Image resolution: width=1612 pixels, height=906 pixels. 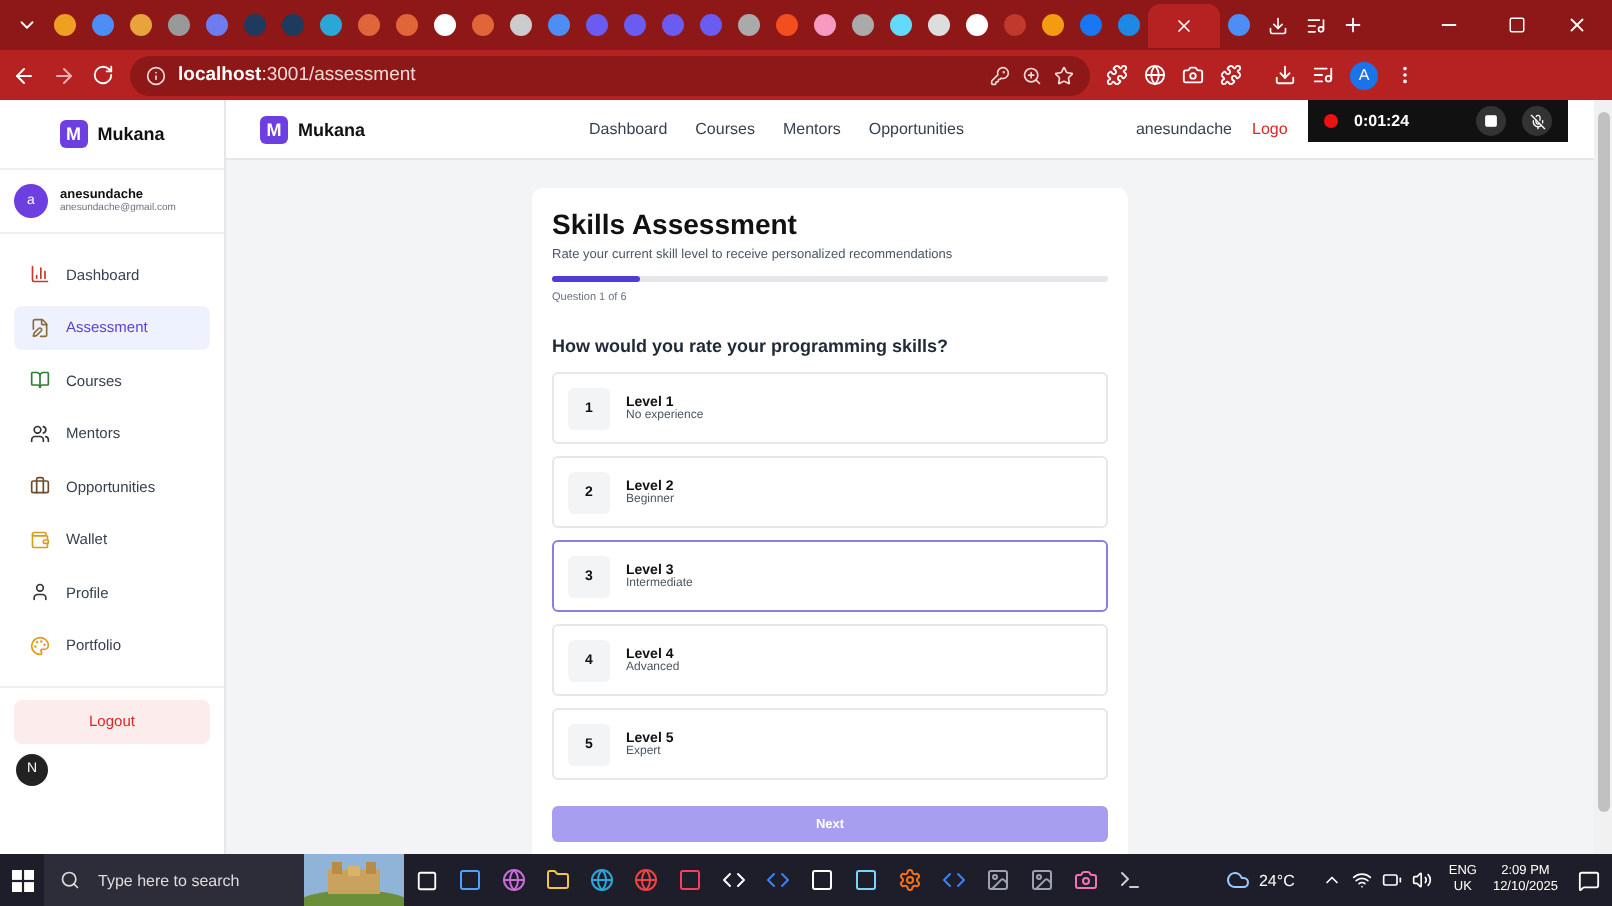 What do you see at coordinates (1064, 75) in the screenshot?
I see `bookmark-icon` at bounding box center [1064, 75].